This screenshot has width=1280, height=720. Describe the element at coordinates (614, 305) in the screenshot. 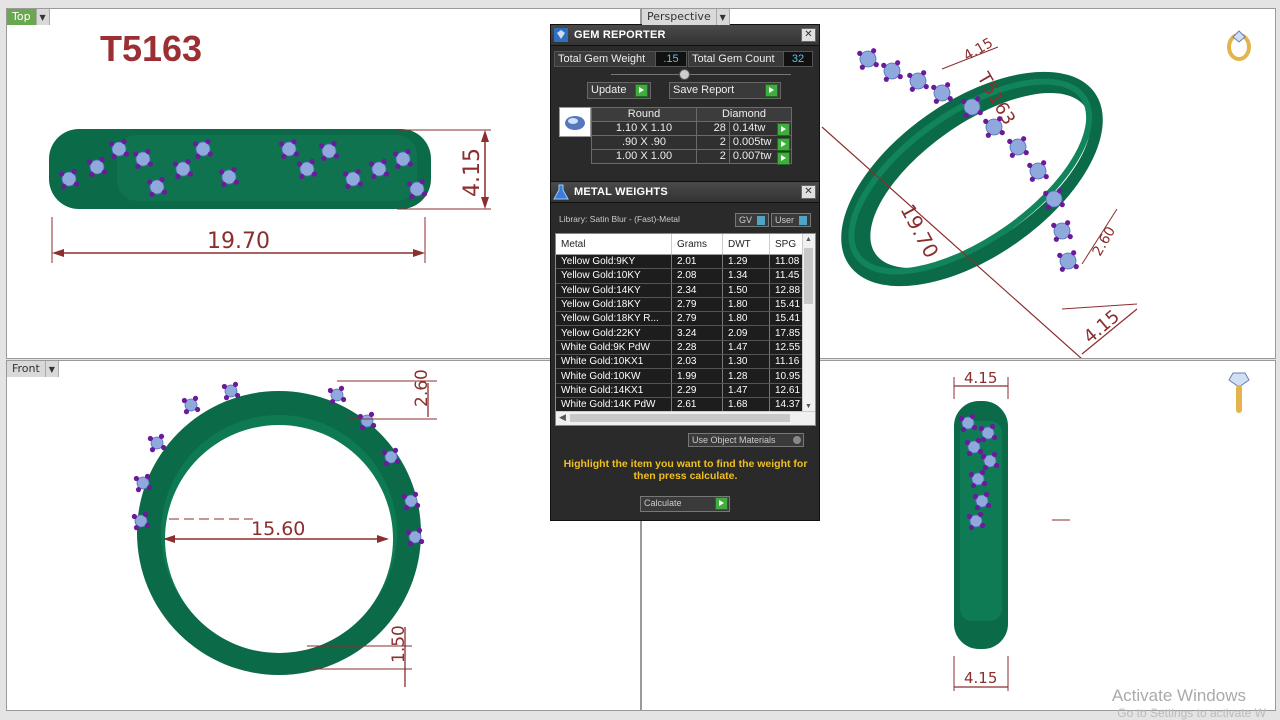

I see `cell-metal: Yellow Gold:18KY` at that location.